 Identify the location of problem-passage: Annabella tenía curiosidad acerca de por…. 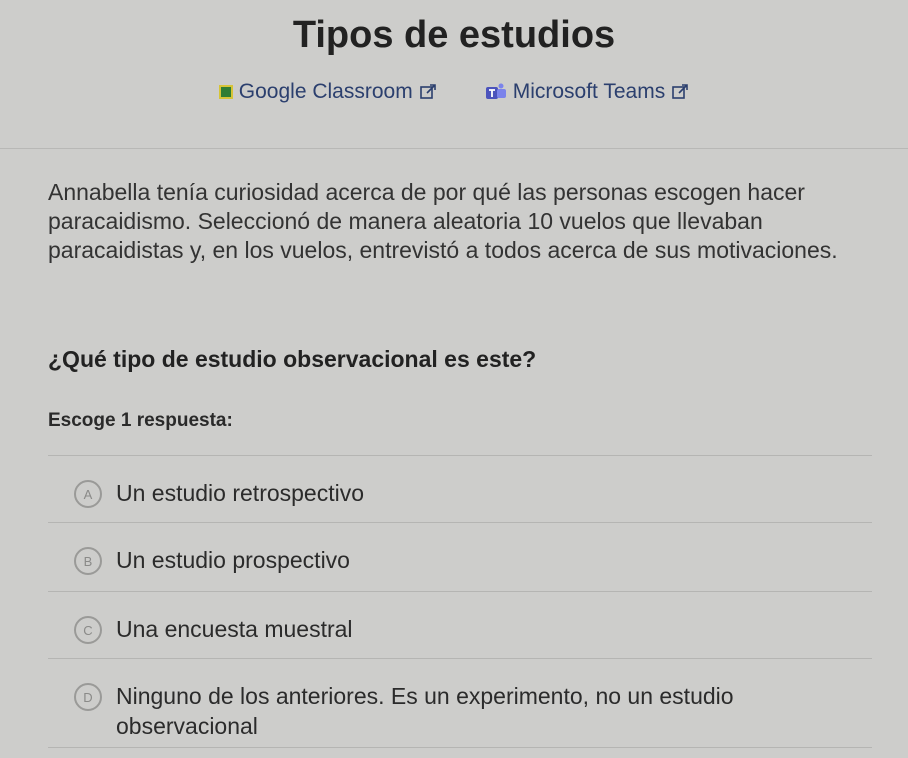
(443, 221).